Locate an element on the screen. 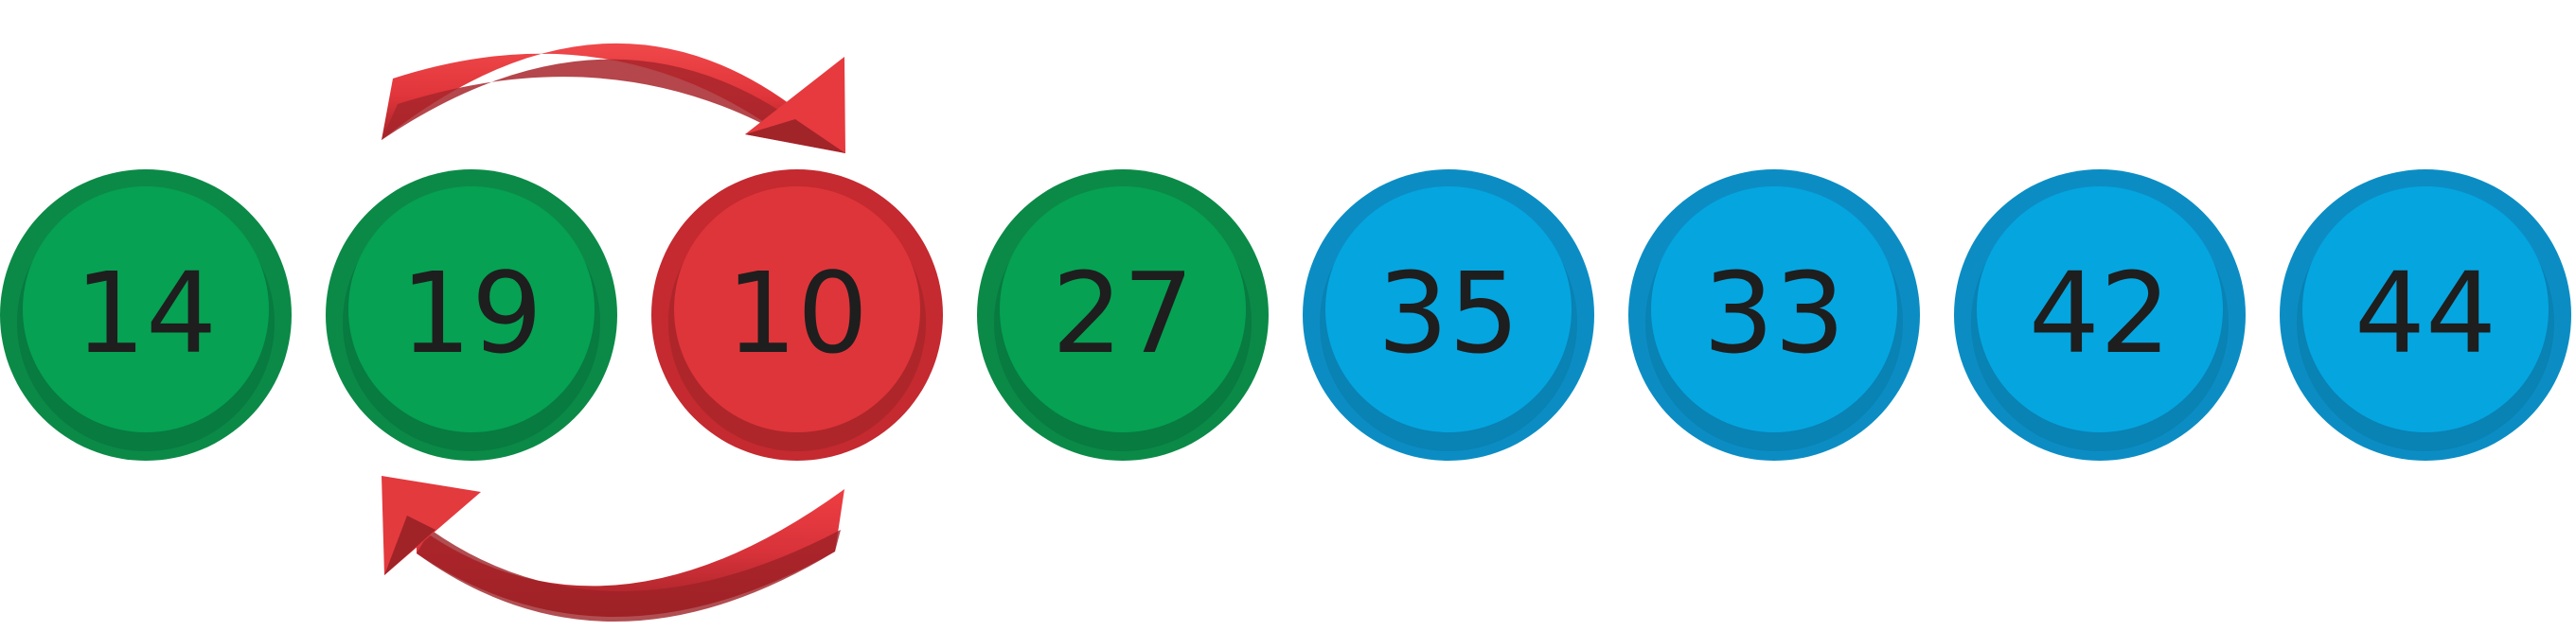  ball-value: 14 is located at coordinates (146, 313).